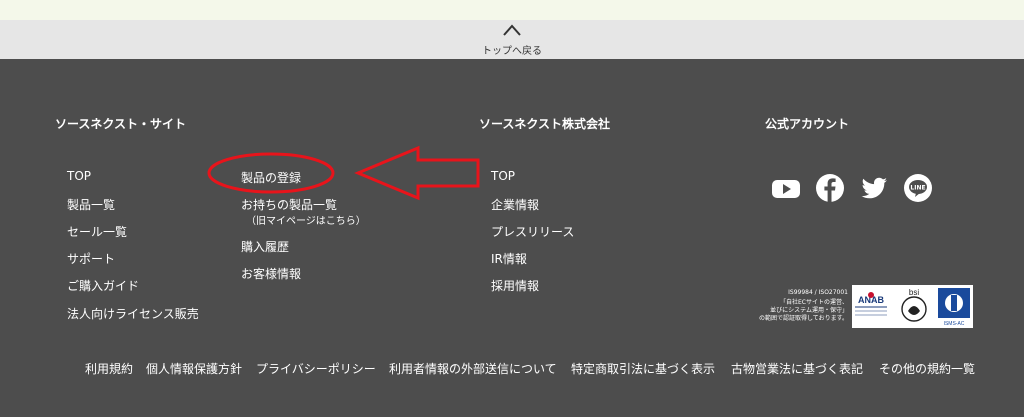 The height and width of the screenshot is (417, 1024). What do you see at coordinates (265, 246) in the screenshot?
I see `account-link-purchase-history: 購入履歴` at bounding box center [265, 246].